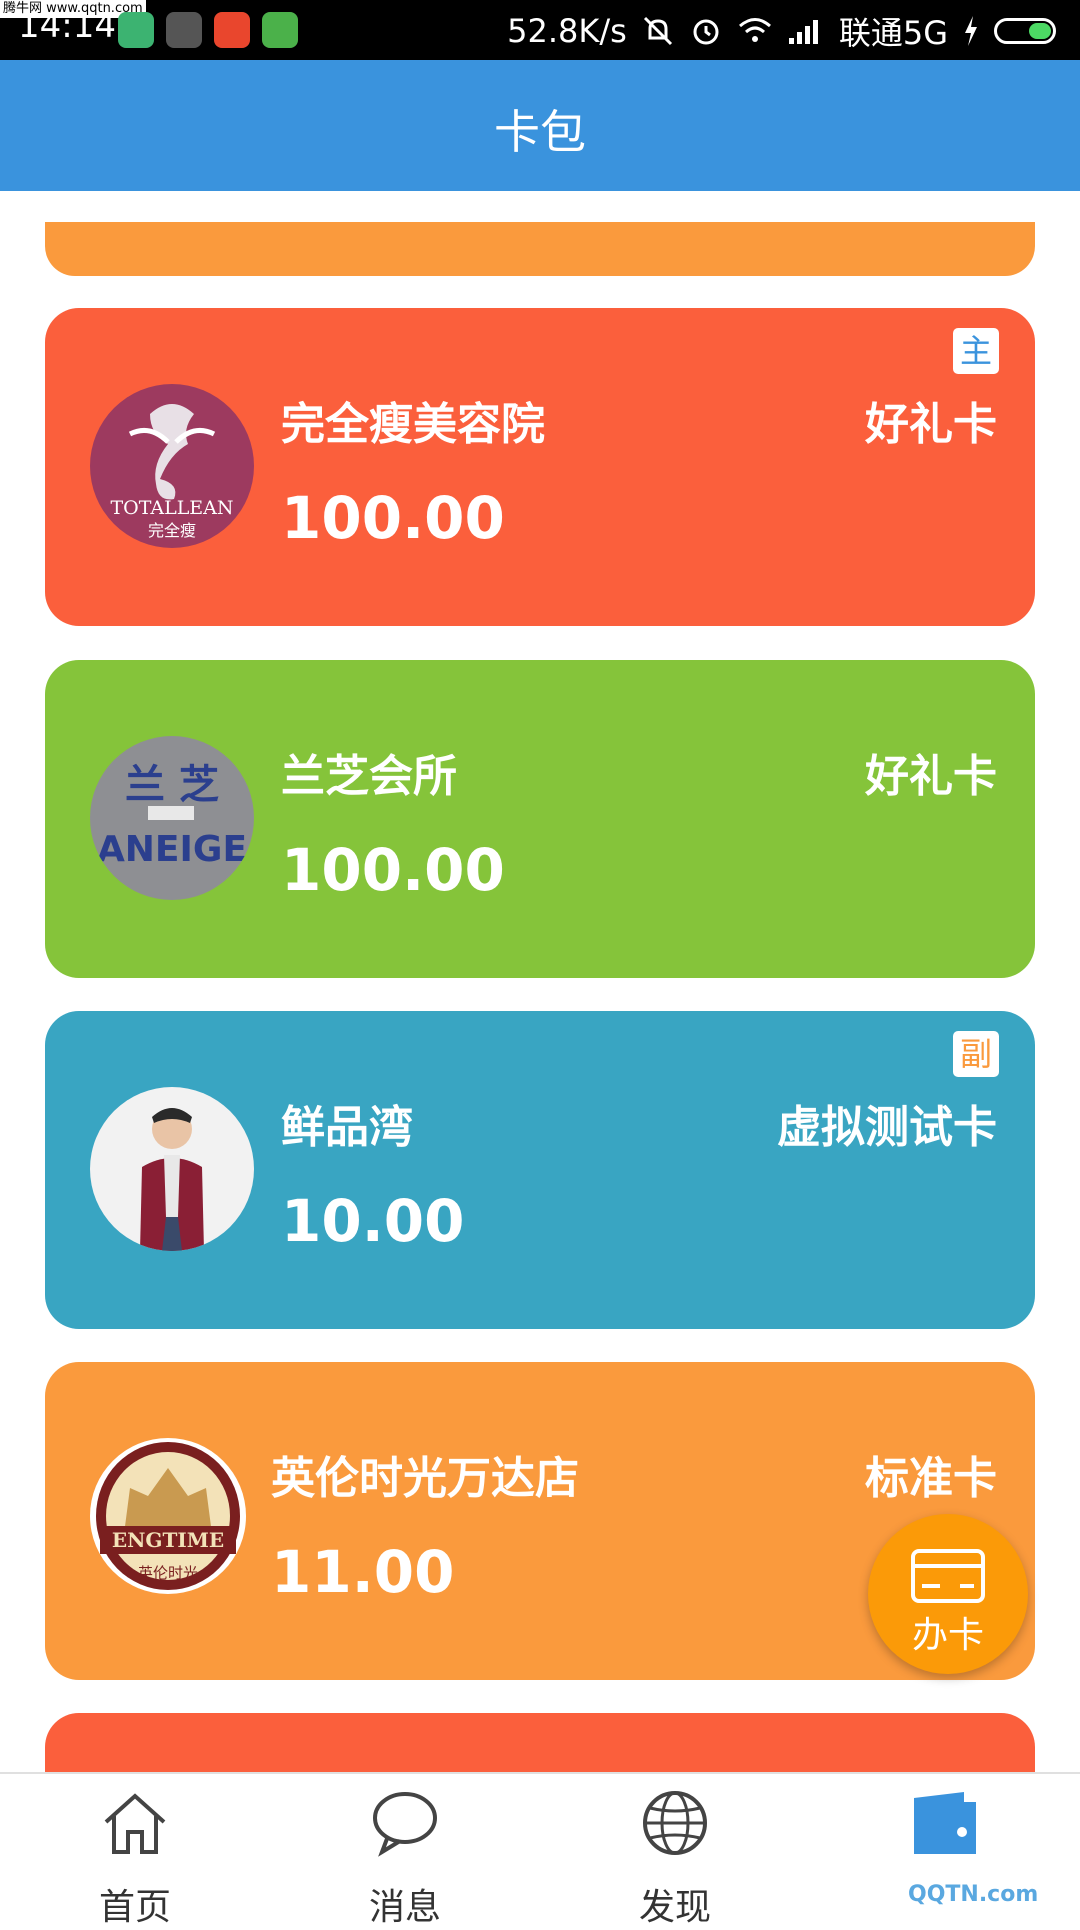 Image resolution: width=1080 pixels, height=1930 pixels. What do you see at coordinates (134, 1907) in the screenshot?
I see `nav-label: 首页` at bounding box center [134, 1907].